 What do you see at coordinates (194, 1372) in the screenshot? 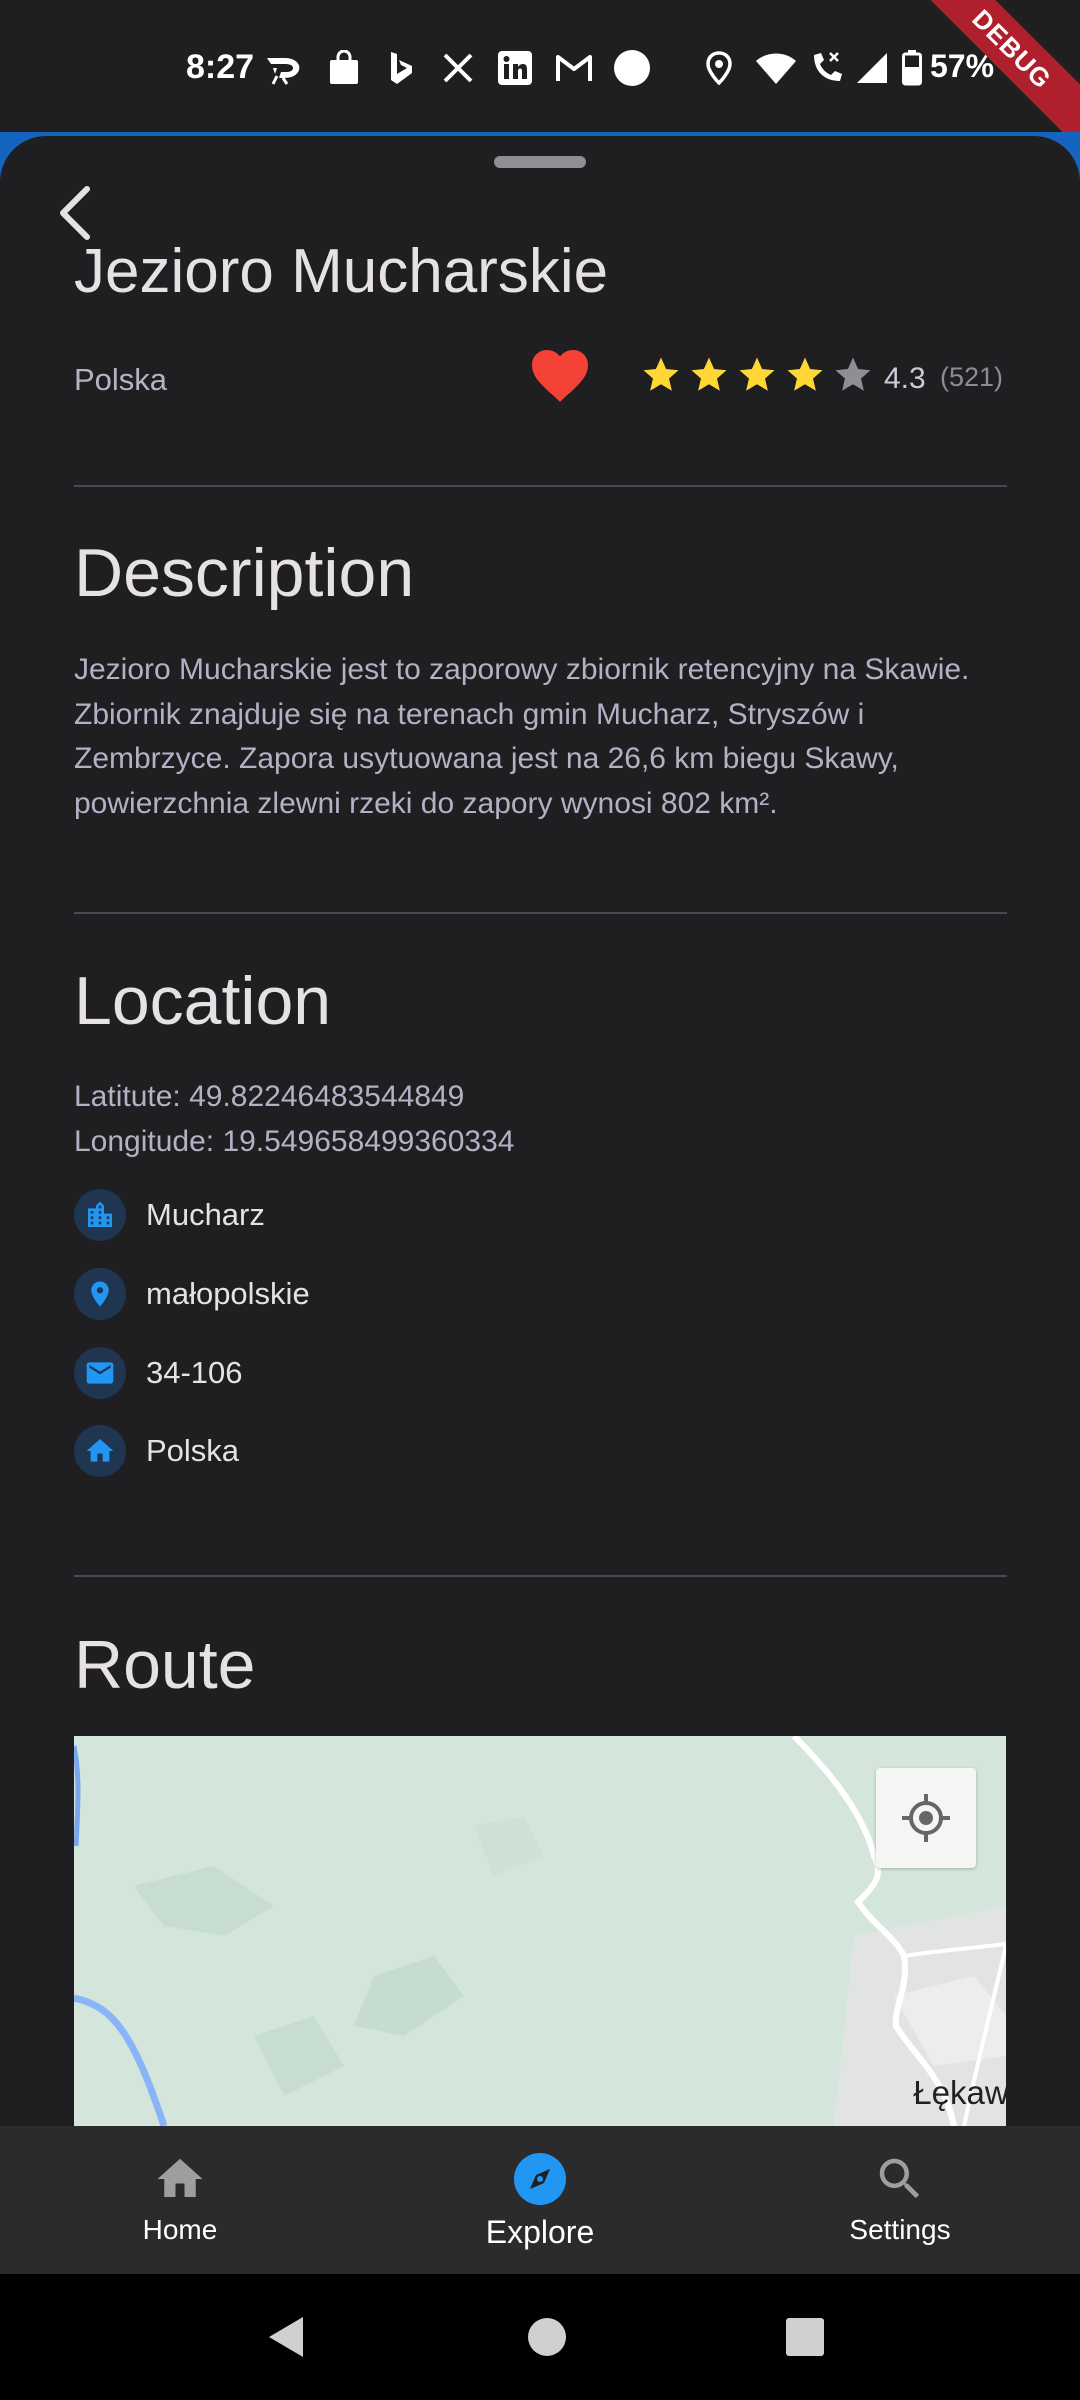
I see `address-postal-code: 34-106` at bounding box center [194, 1372].